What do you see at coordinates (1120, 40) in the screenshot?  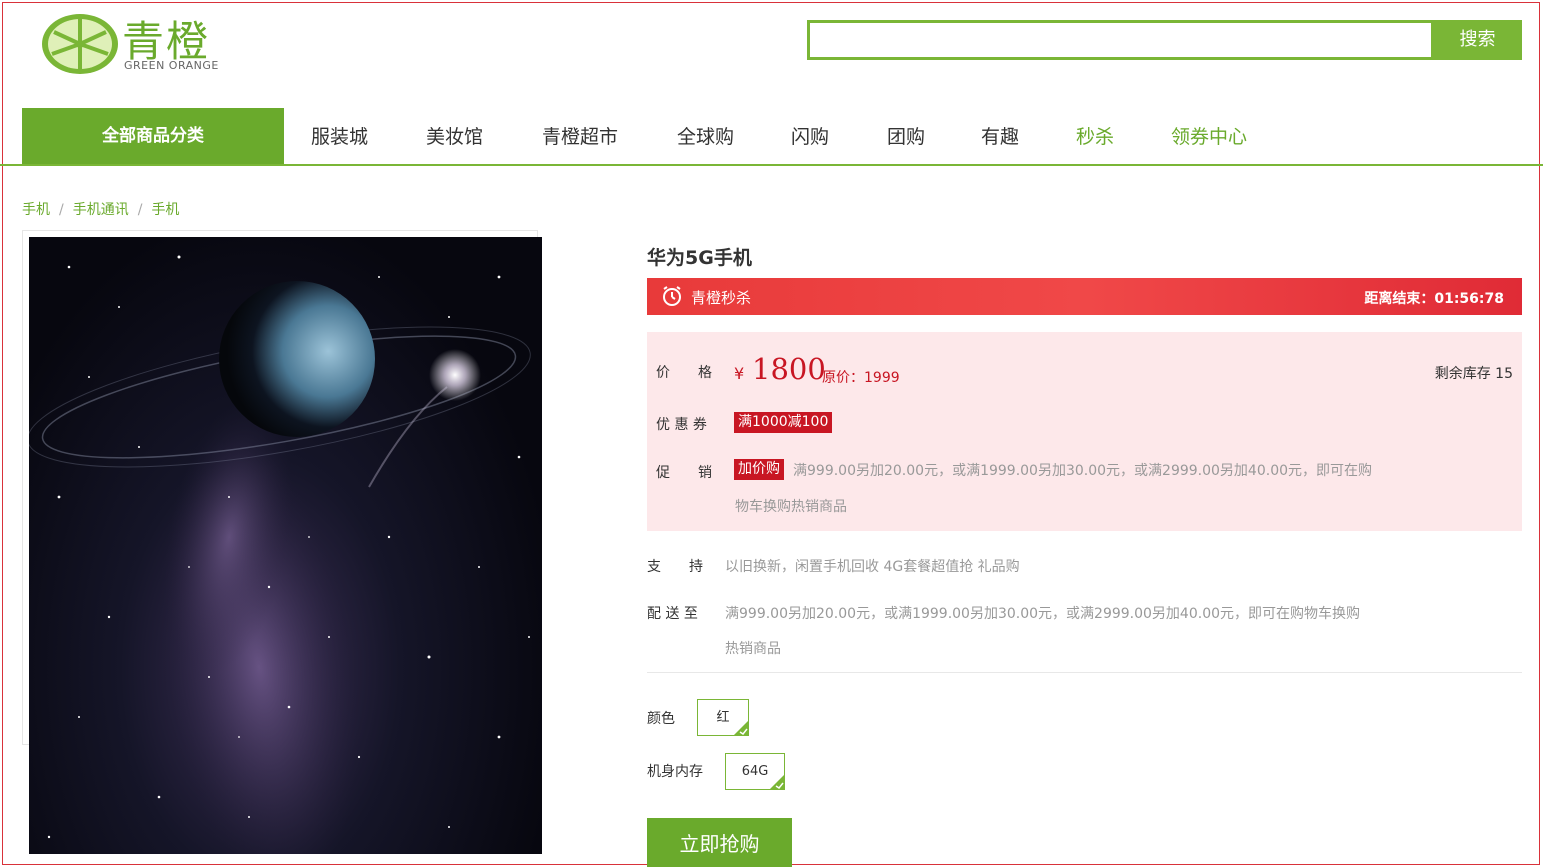 I see `search-input` at bounding box center [1120, 40].